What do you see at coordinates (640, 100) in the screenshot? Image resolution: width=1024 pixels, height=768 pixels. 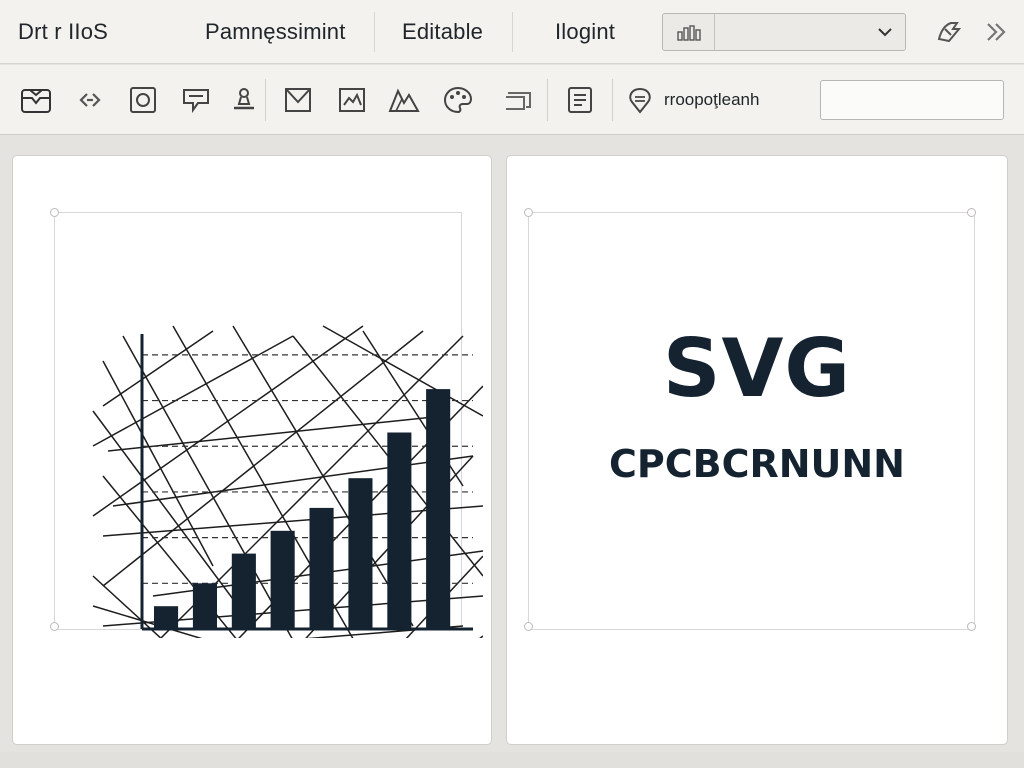 I see `pin-icon` at bounding box center [640, 100].